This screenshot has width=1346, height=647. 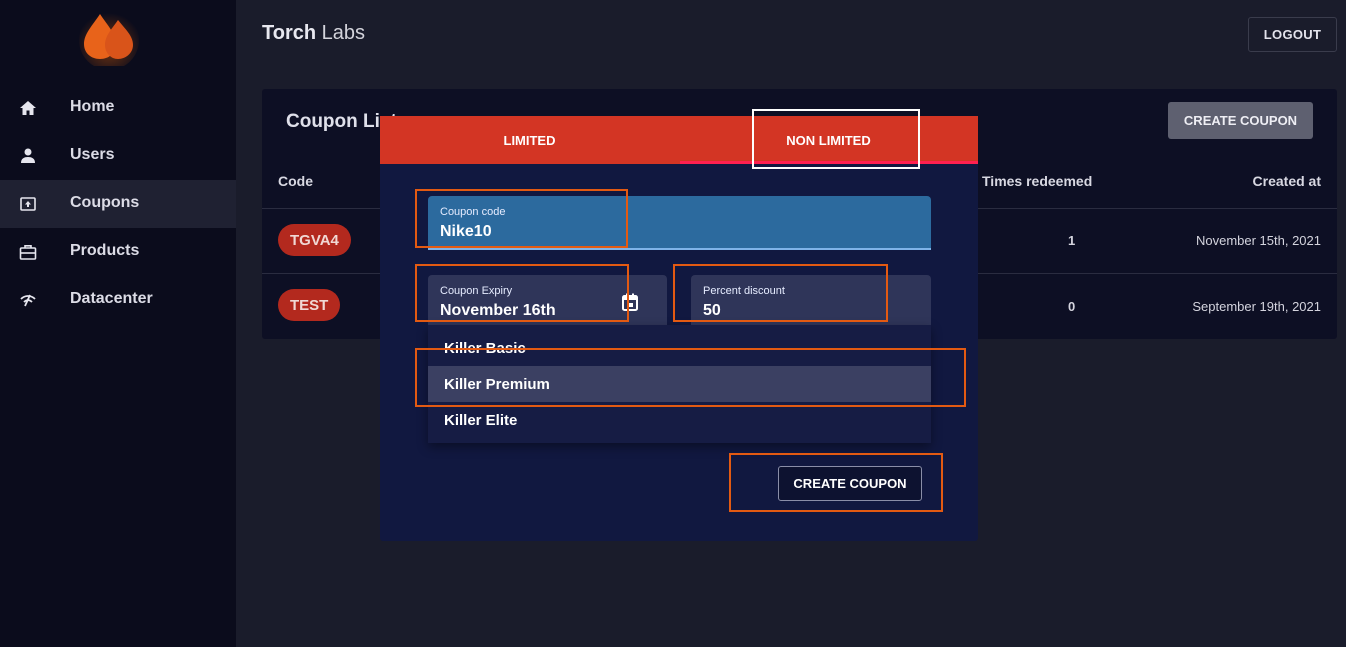 I want to click on percent-discount-label: Percent discount, so click(x=744, y=291).